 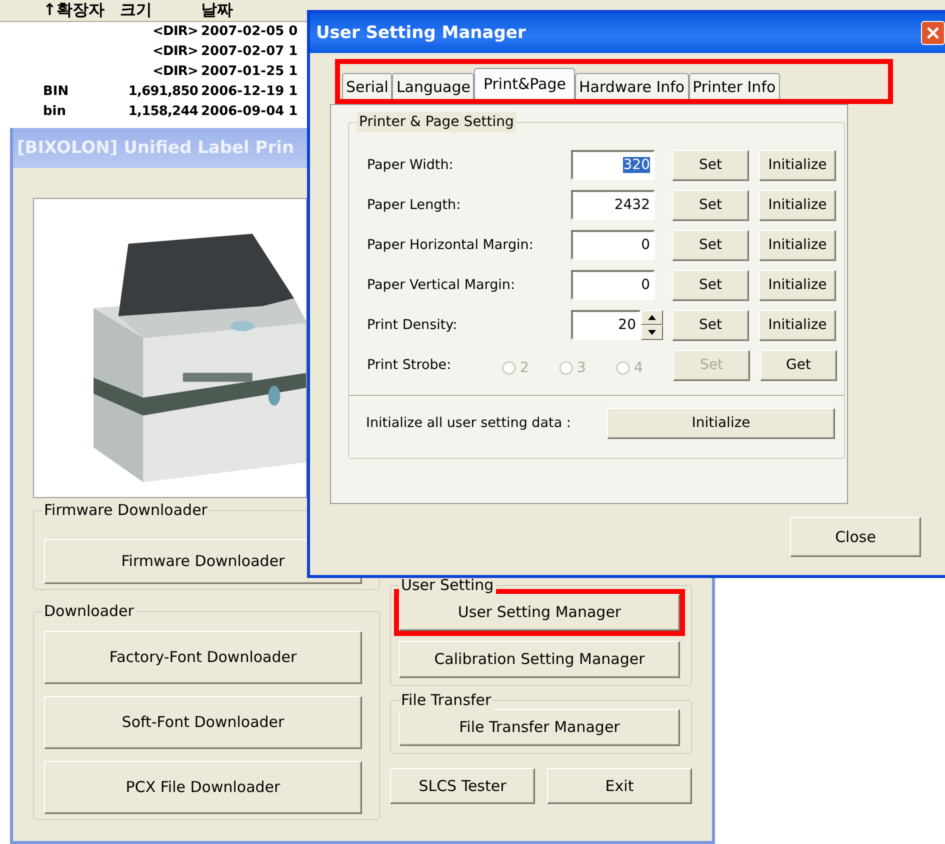 What do you see at coordinates (409, 365) in the screenshot?
I see `field-label: Print Strobe:` at bounding box center [409, 365].